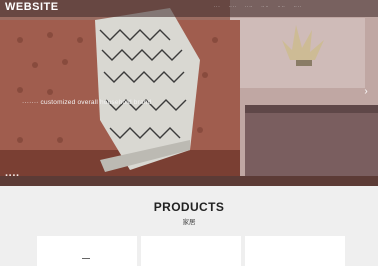 This screenshot has width=378, height=266. Describe the element at coordinates (189, 222) in the screenshot. I see `products-subtitle: 家居` at that location.